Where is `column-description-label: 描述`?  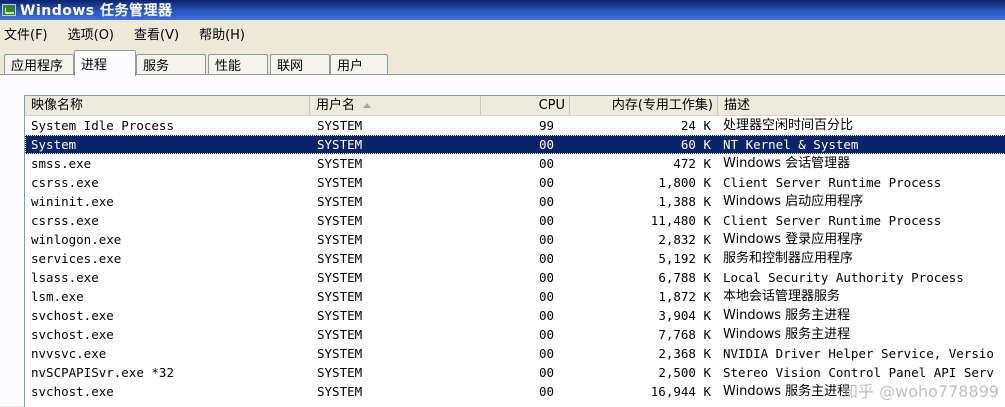 column-description-label: 描述 is located at coordinates (737, 105).